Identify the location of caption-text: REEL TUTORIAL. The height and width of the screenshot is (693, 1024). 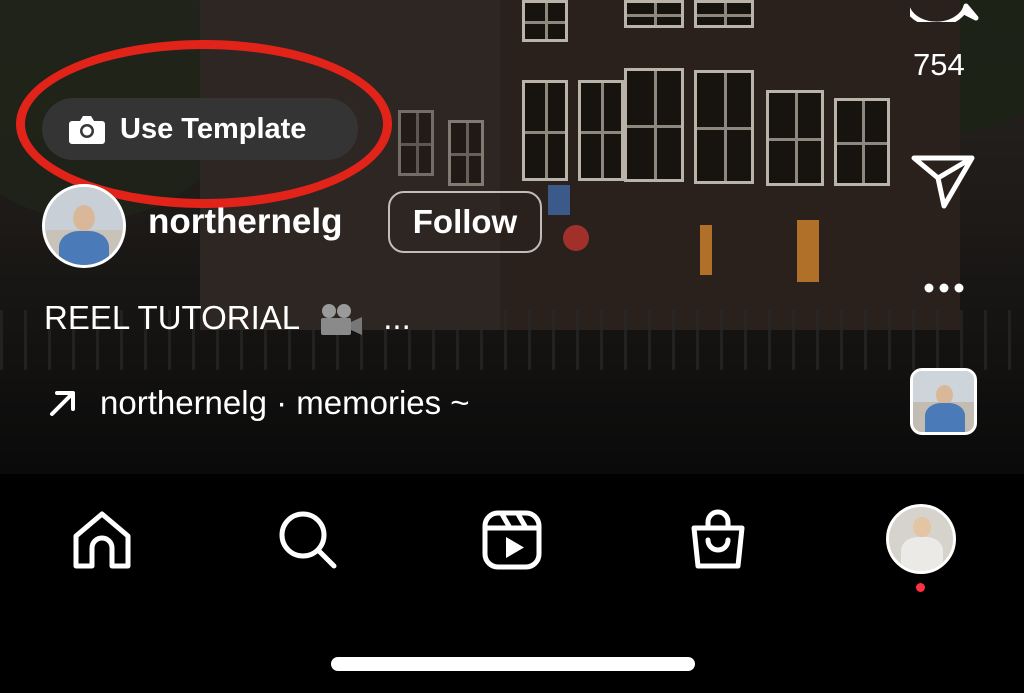
(171, 317).